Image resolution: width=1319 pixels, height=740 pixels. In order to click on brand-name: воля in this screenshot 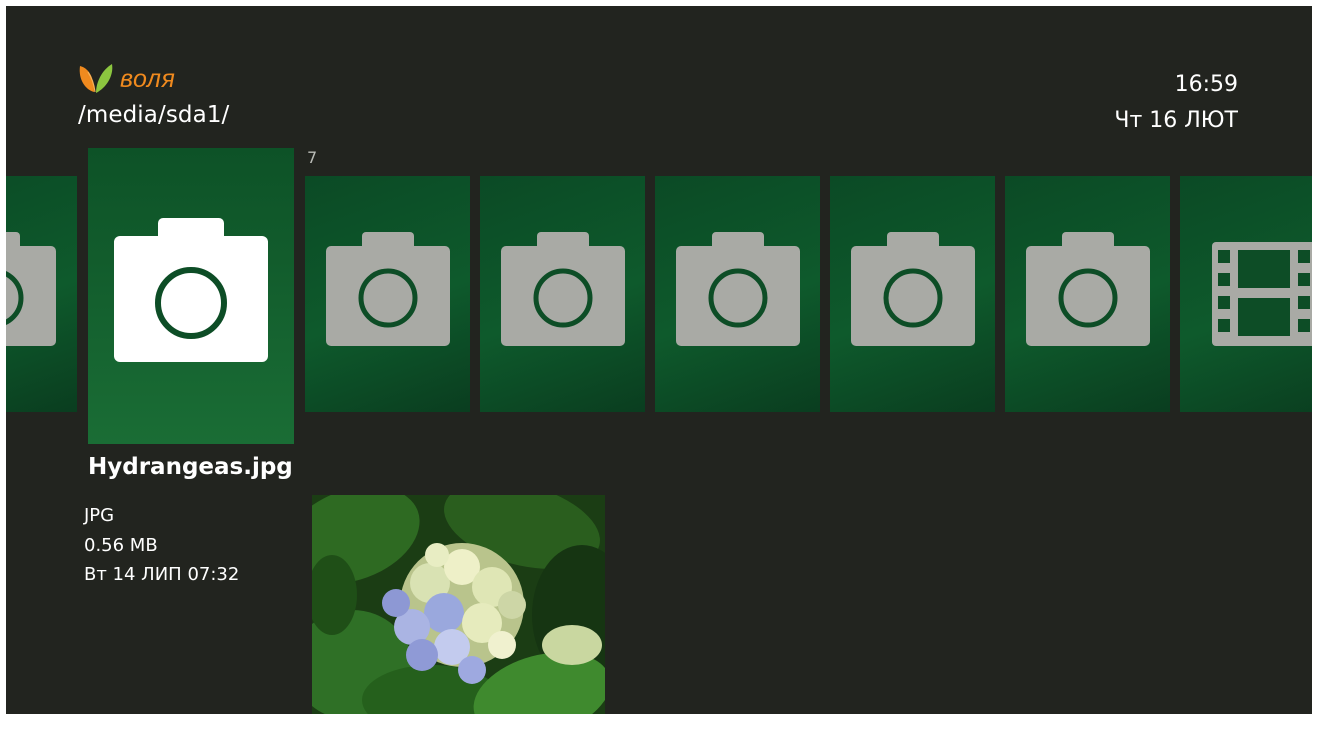, I will do `click(148, 79)`.